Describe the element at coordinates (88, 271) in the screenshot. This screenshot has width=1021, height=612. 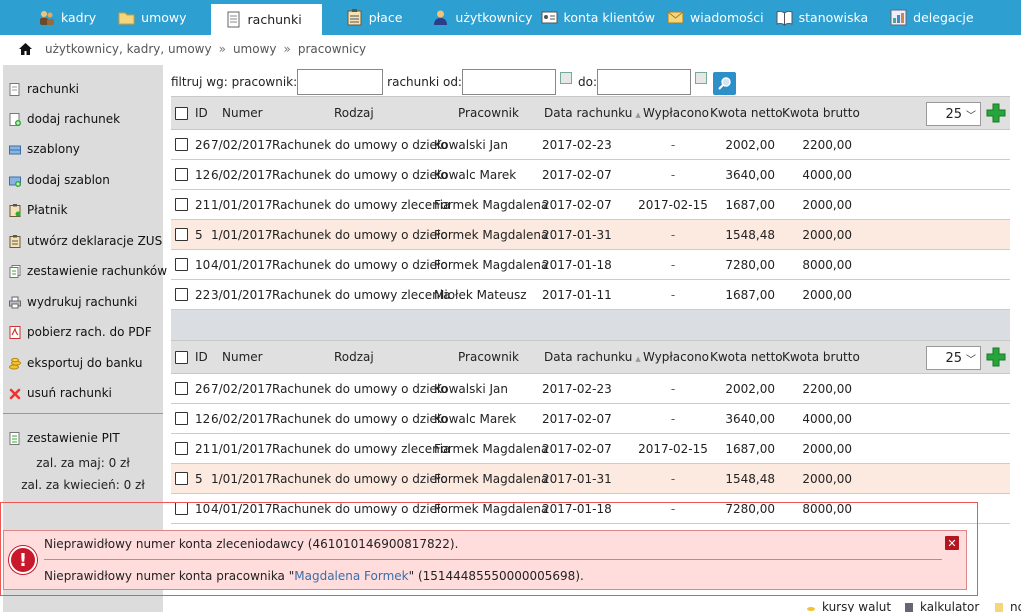
I see `sidebar-item-zestawienie-rachunkow: zestawienie rachunków` at that location.